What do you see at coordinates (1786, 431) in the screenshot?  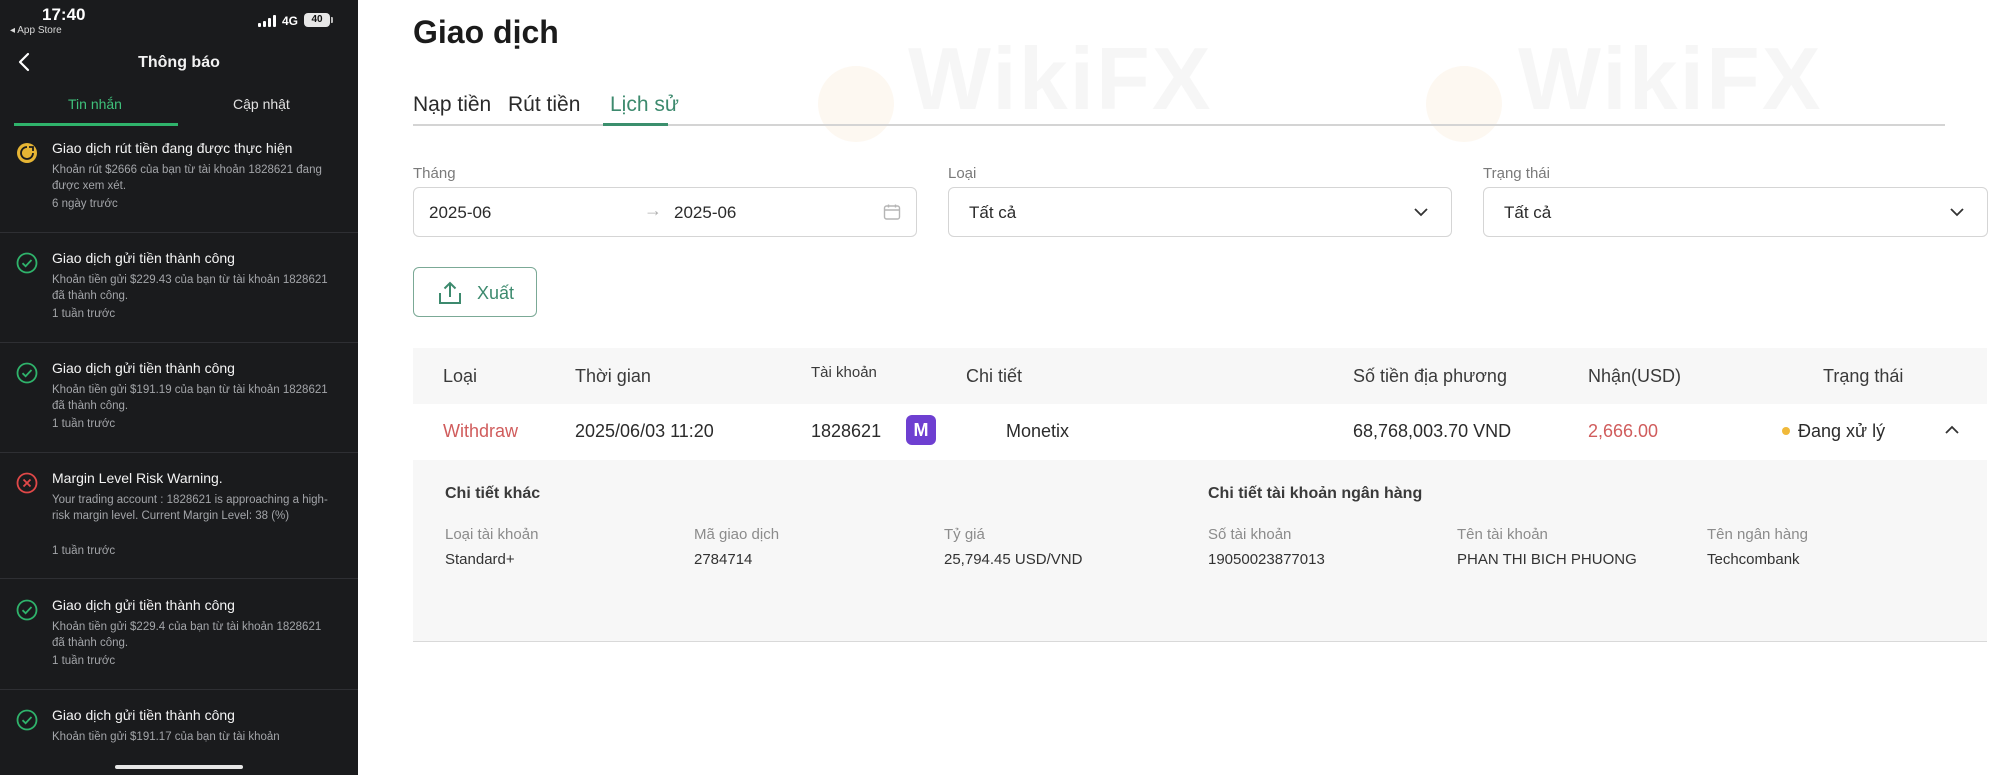 I see `status-dot-icon` at bounding box center [1786, 431].